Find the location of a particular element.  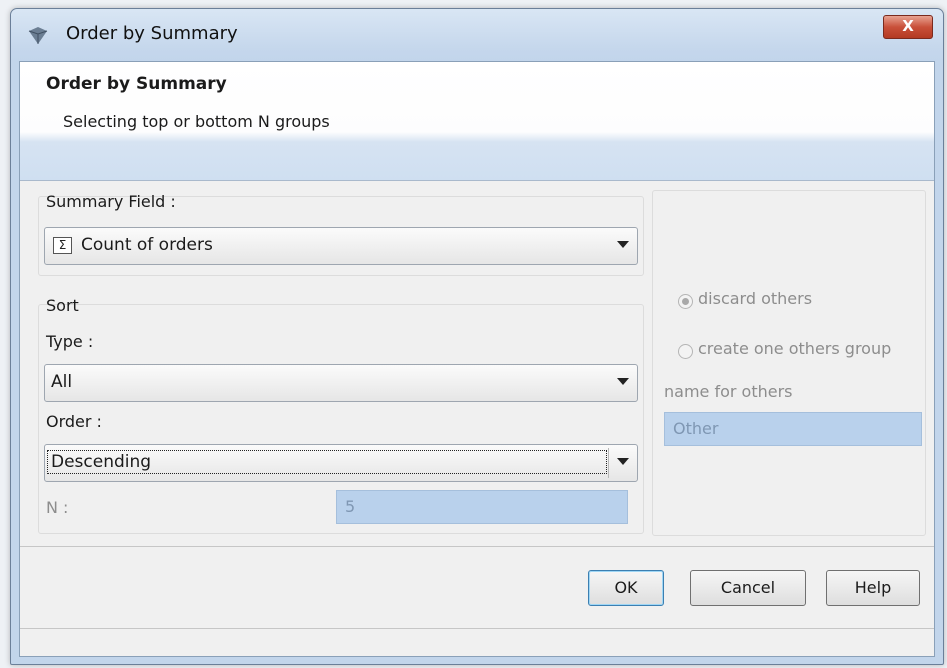

summary-field-label: Summary Field : is located at coordinates (111, 201).